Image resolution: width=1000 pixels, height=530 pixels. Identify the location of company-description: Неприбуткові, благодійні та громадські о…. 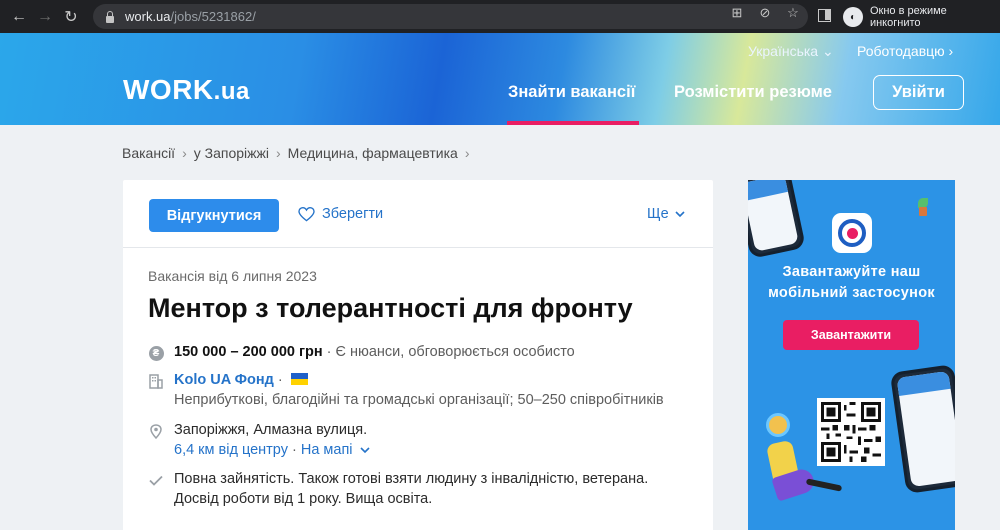
(419, 400).